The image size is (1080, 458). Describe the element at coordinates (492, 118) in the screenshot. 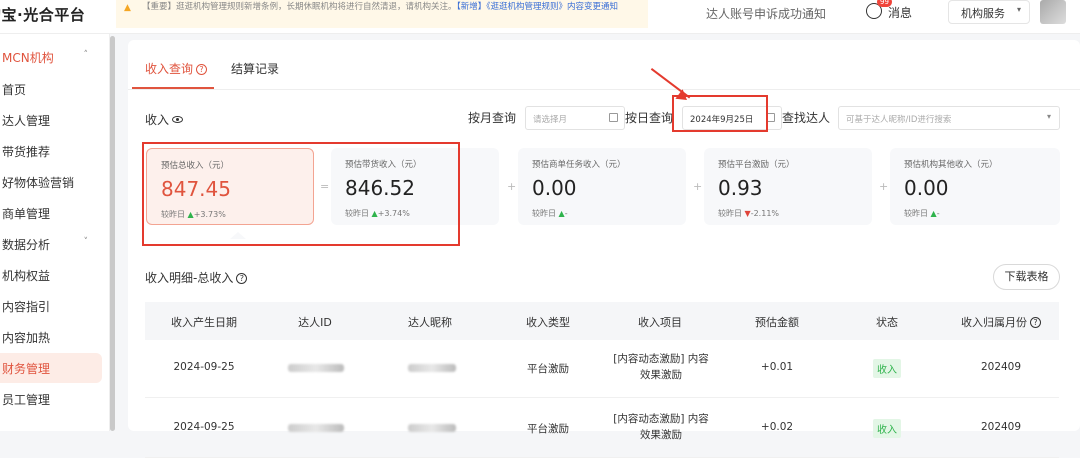

I see `by-month-label: 按月查询` at that location.